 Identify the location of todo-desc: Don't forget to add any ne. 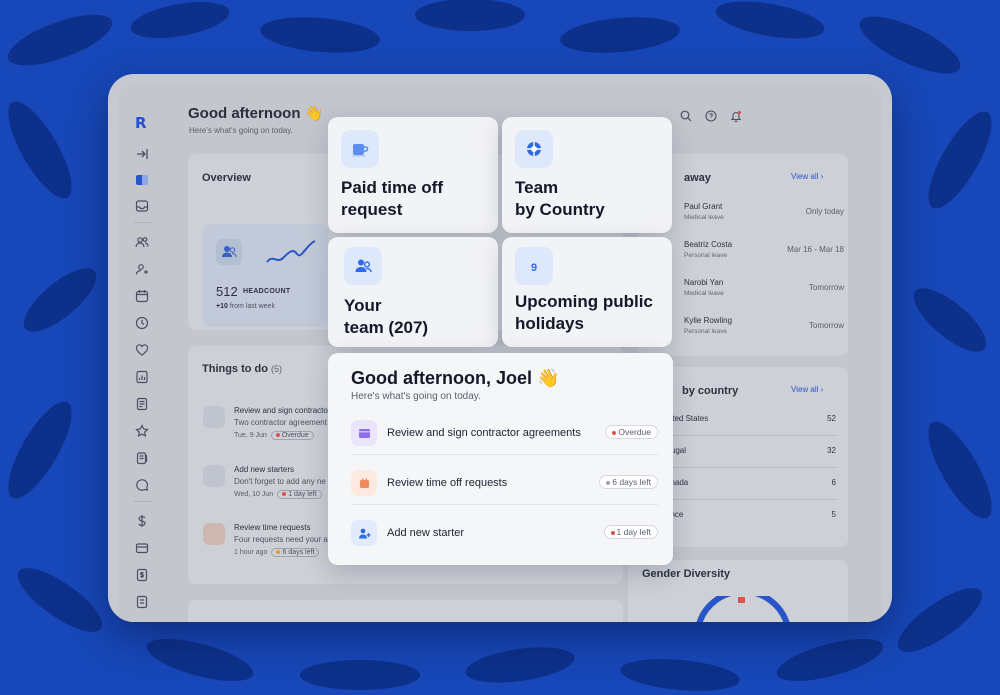
(280, 481).